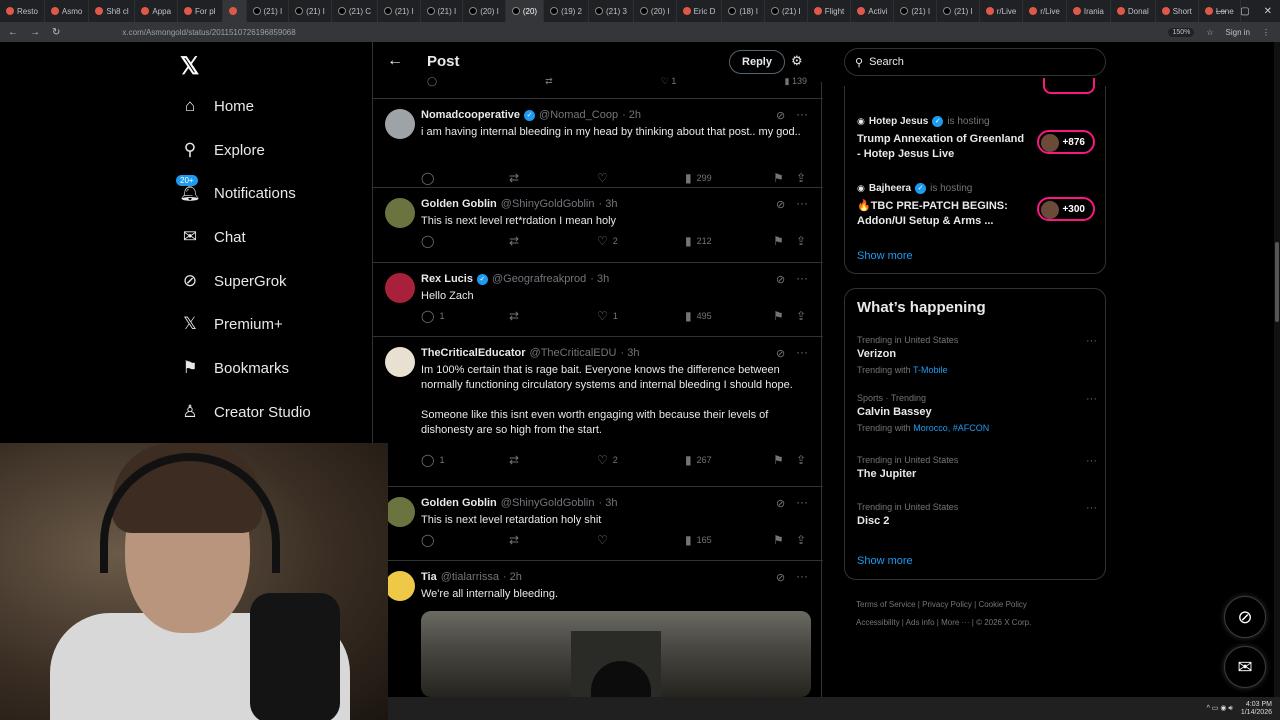 The width and height of the screenshot is (1280, 720). I want to click on footer-link: Cookie Policy, so click(1002, 604).